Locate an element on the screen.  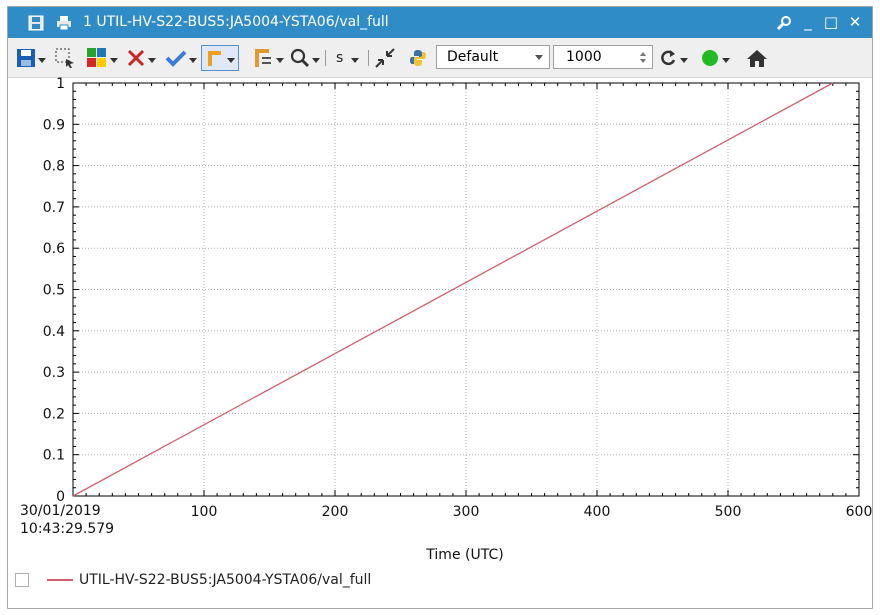
x-origin-time-label: 10:43:29.579 is located at coordinates (67, 529).